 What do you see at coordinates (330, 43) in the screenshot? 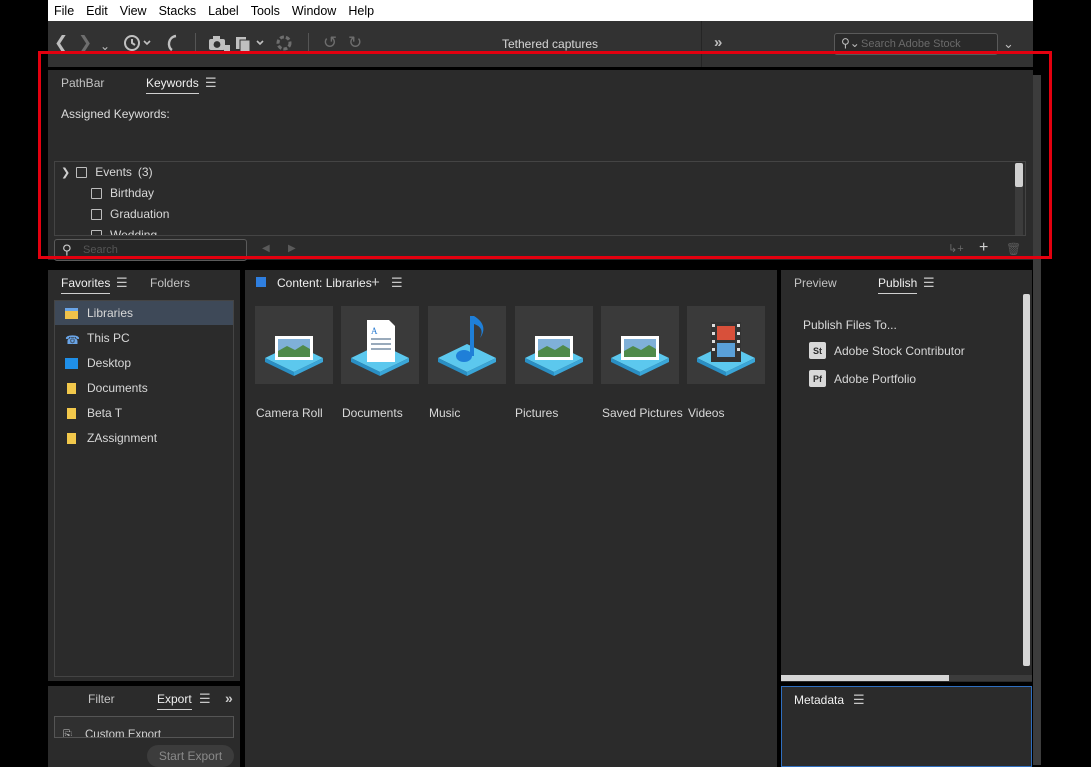
I see `rotate-left-icon: ↺` at bounding box center [330, 43].